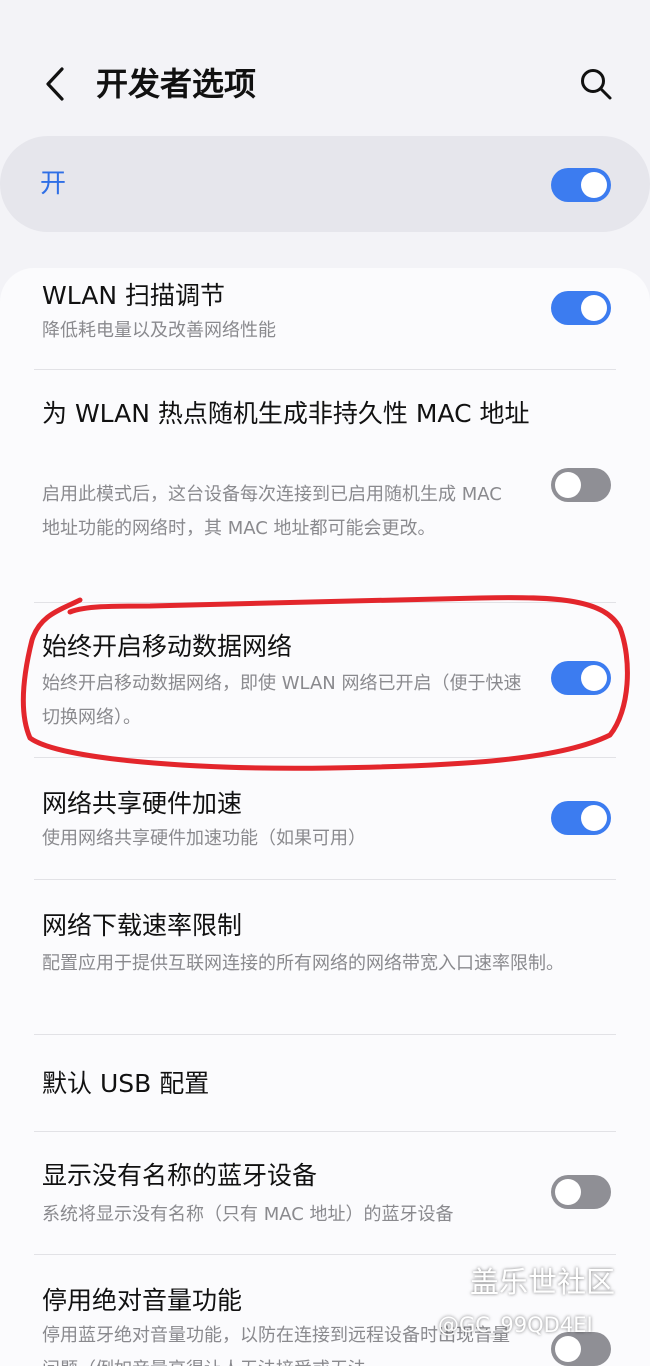 This screenshot has height=1366, width=650. I want to click on watermark-brand: 盖乐世社区, so click(543, 1282).